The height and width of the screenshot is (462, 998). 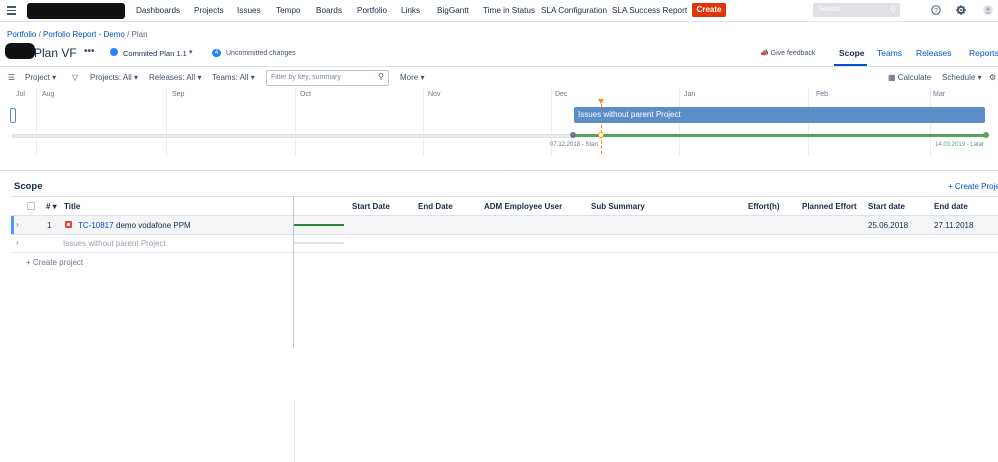 What do you see at coordinates (11, 11) in the screenshot?
I see `menu-icon` at bounding box center [11, 11].